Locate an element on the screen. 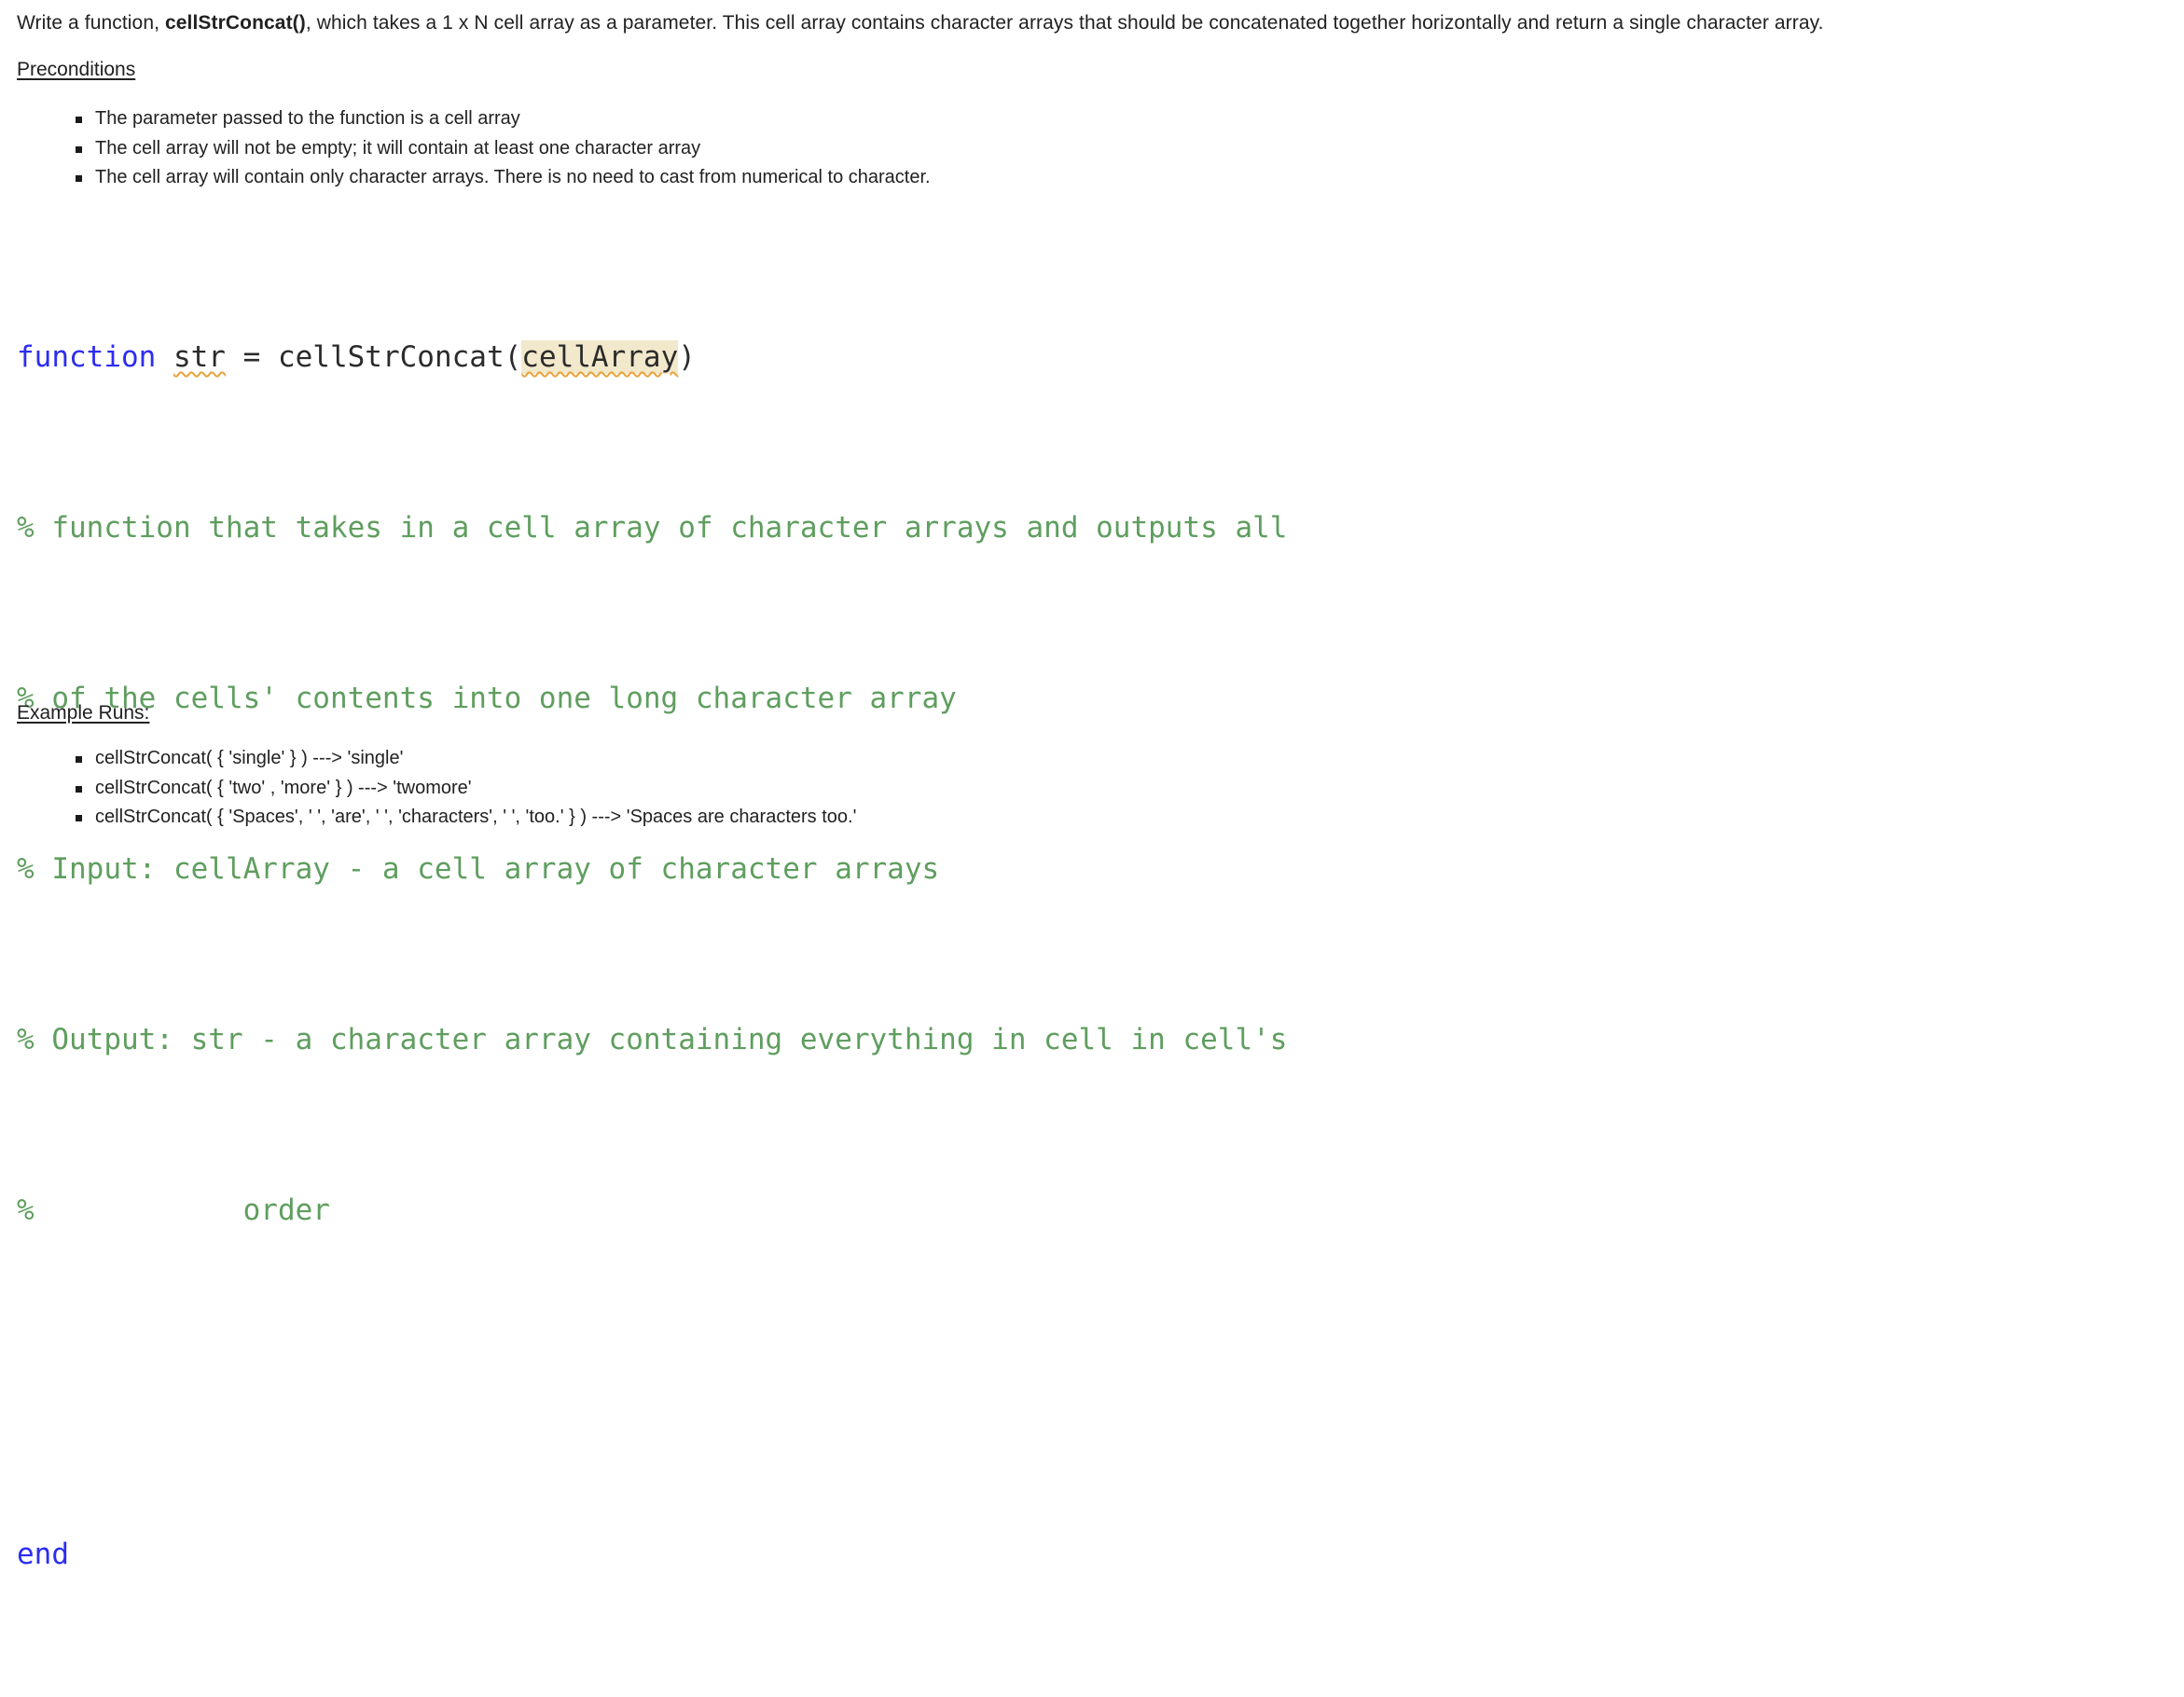  example-runs-heading: Example Runs: is located at coordinates (83, 713).